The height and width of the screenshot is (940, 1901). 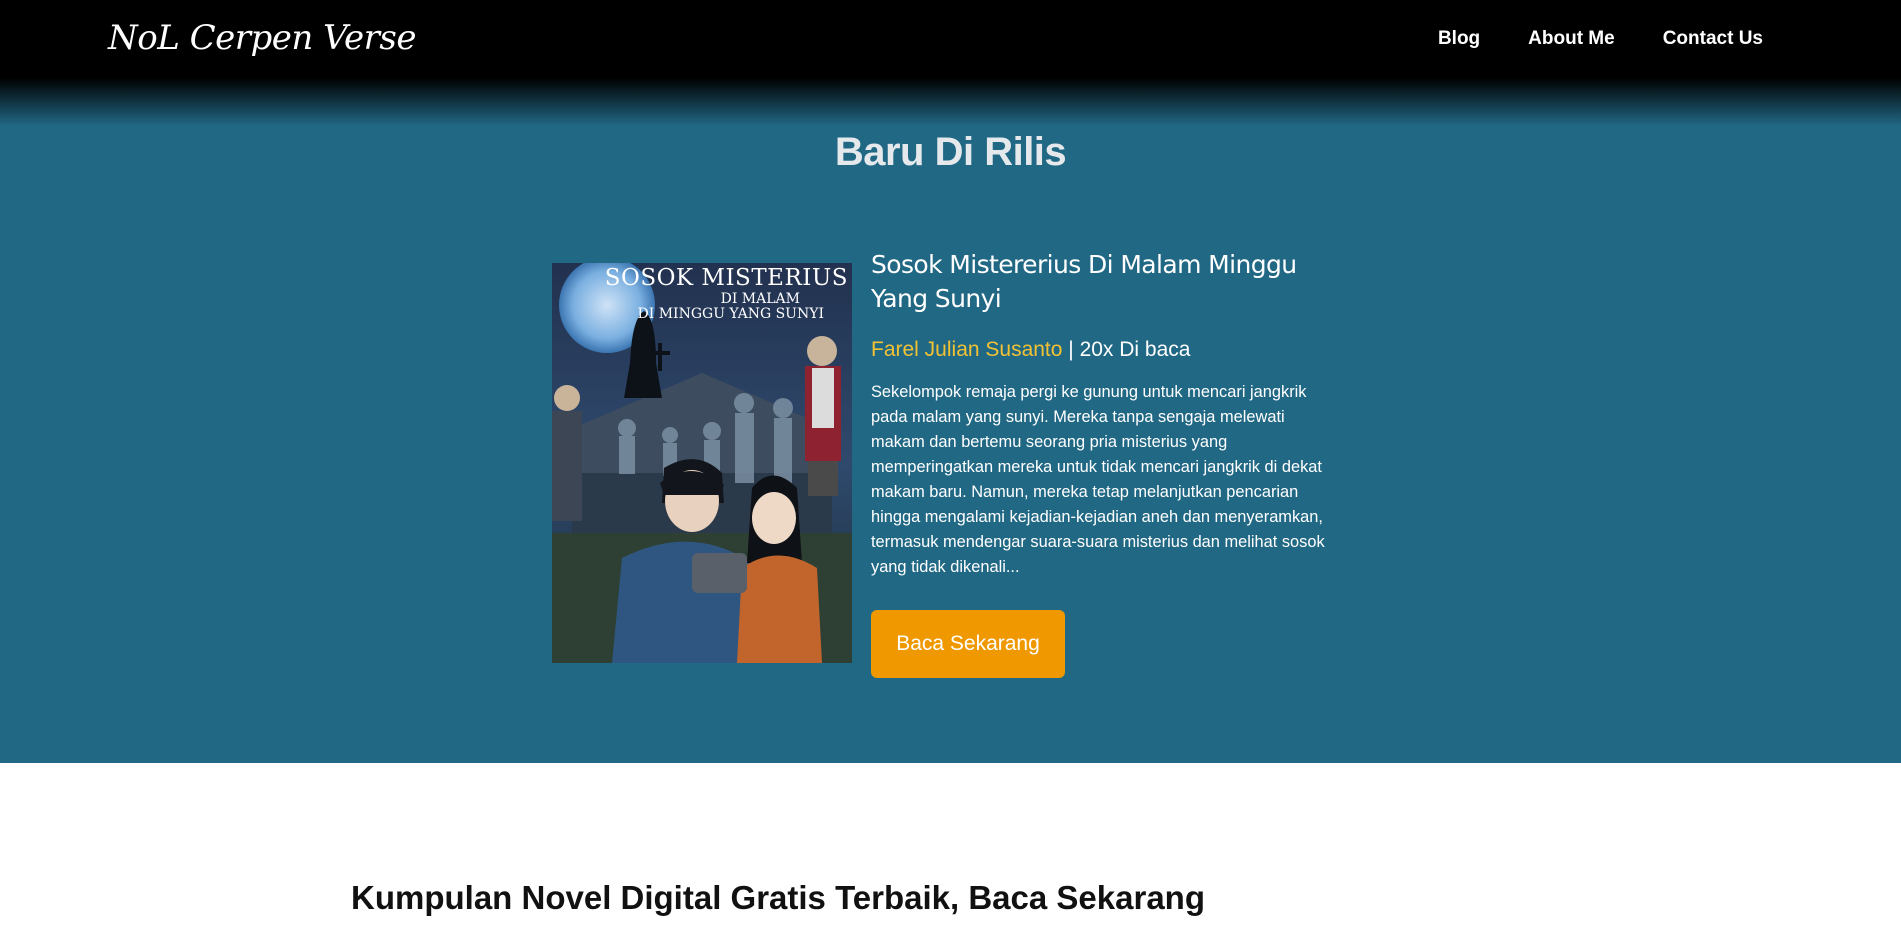 What do you see at coordinates (1713, 39) in the screenshot?
I see `nav-link-contact: Contact Us` at bounding box center [1713, 39].